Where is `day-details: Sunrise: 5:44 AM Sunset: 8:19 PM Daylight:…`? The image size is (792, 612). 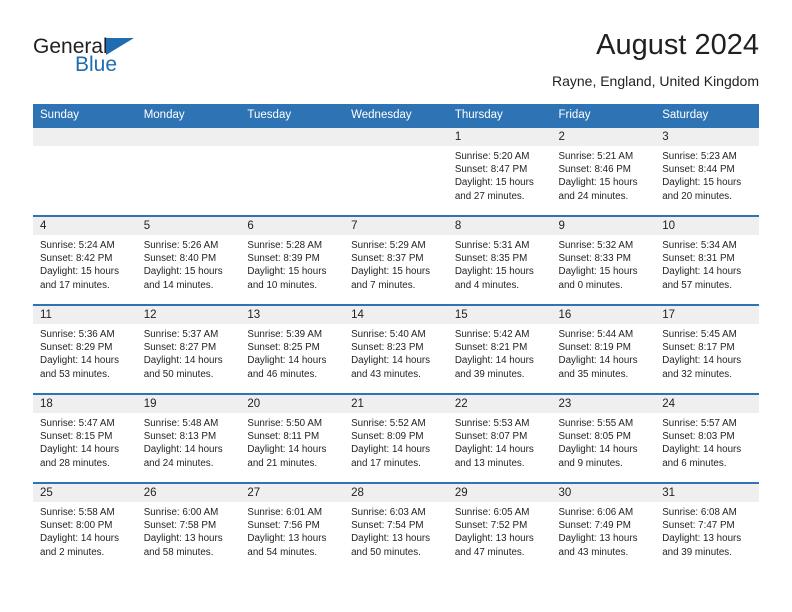 day-details: Sunrise: 5:44 AM Sunset: 8:19 PM Daylight:… is located at coordinates (604, 352).